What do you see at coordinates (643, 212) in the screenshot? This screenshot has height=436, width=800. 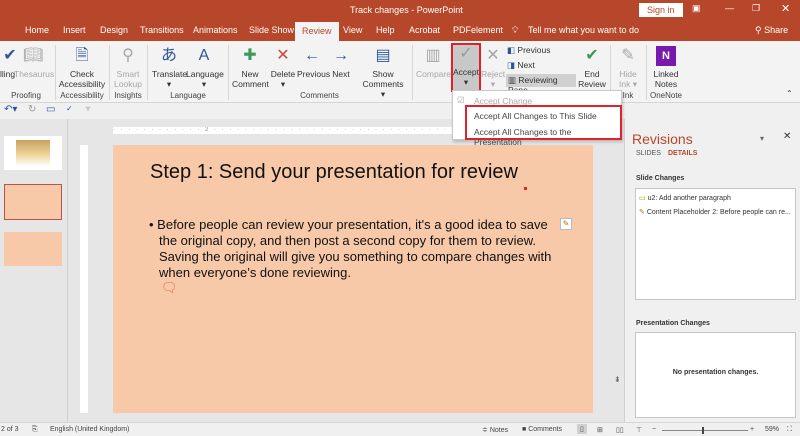 I see `text-change-icon: ✎` at bounding box center [643, 212].